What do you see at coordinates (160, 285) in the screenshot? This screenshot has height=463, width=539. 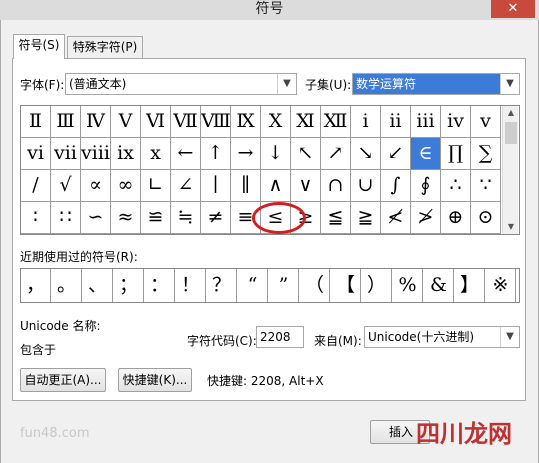 I see `recent-symbol-cell: ：` at bounding box center [160, 285].